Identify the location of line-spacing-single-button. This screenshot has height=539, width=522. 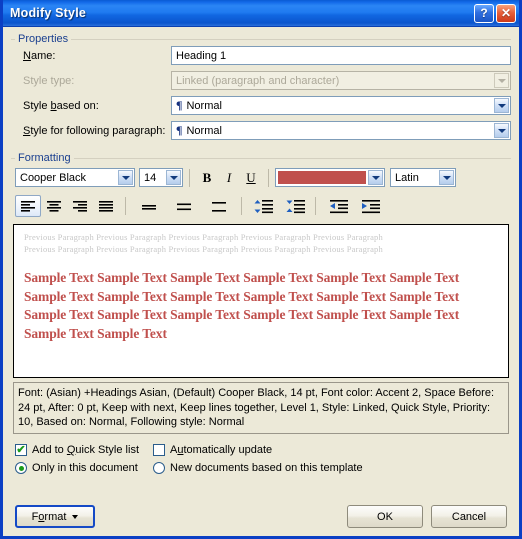
(149, 206).